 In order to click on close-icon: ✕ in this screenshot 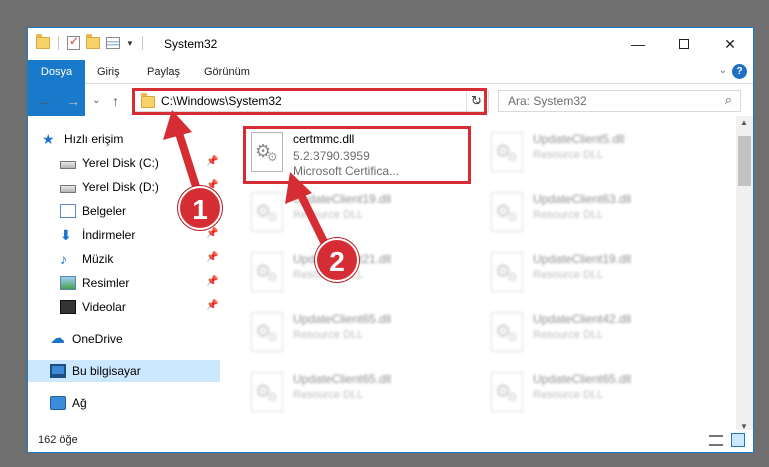, I will do `click(730, 43)`.